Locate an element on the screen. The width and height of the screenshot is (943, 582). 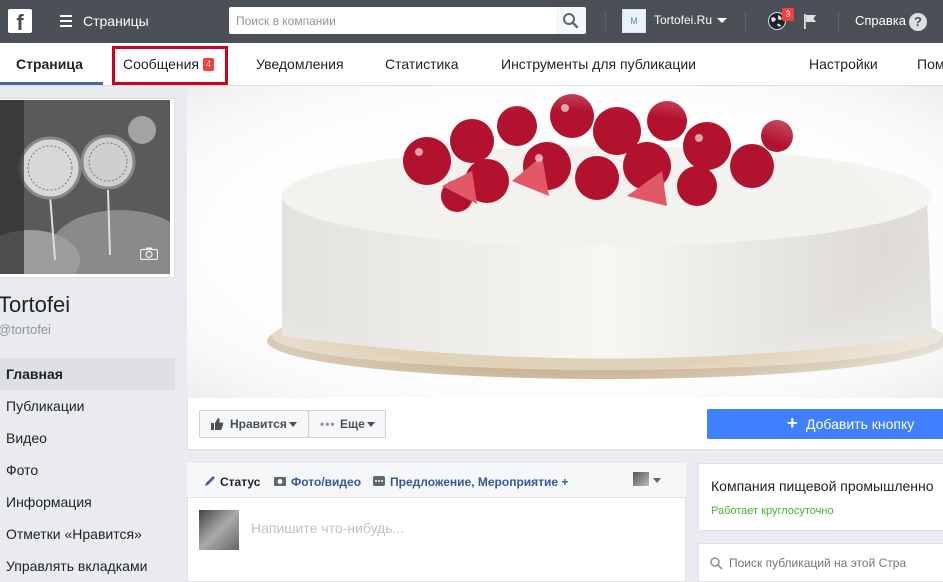
search-field is located at coordinates (392, 20).